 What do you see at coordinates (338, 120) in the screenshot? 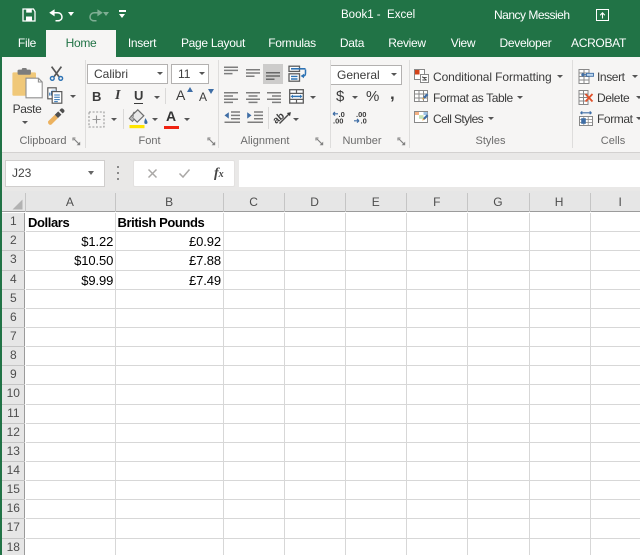
I see `svg-text: .00` at bounding box center [338, 120].